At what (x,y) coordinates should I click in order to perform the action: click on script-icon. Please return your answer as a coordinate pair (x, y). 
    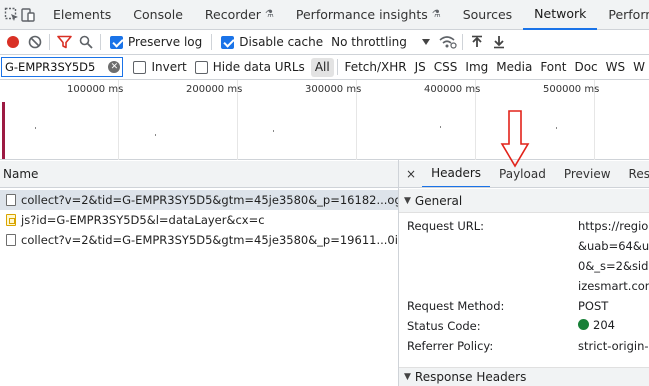
    Looking at the image, I should click on (11, 220).